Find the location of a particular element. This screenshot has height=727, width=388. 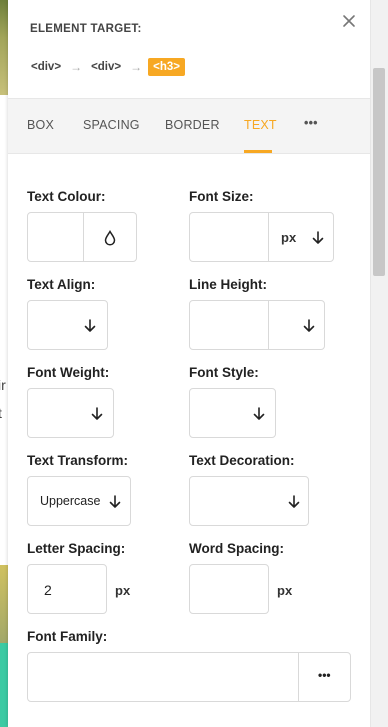

label-line-height: Line Height: is located at coordinates (228, 284).